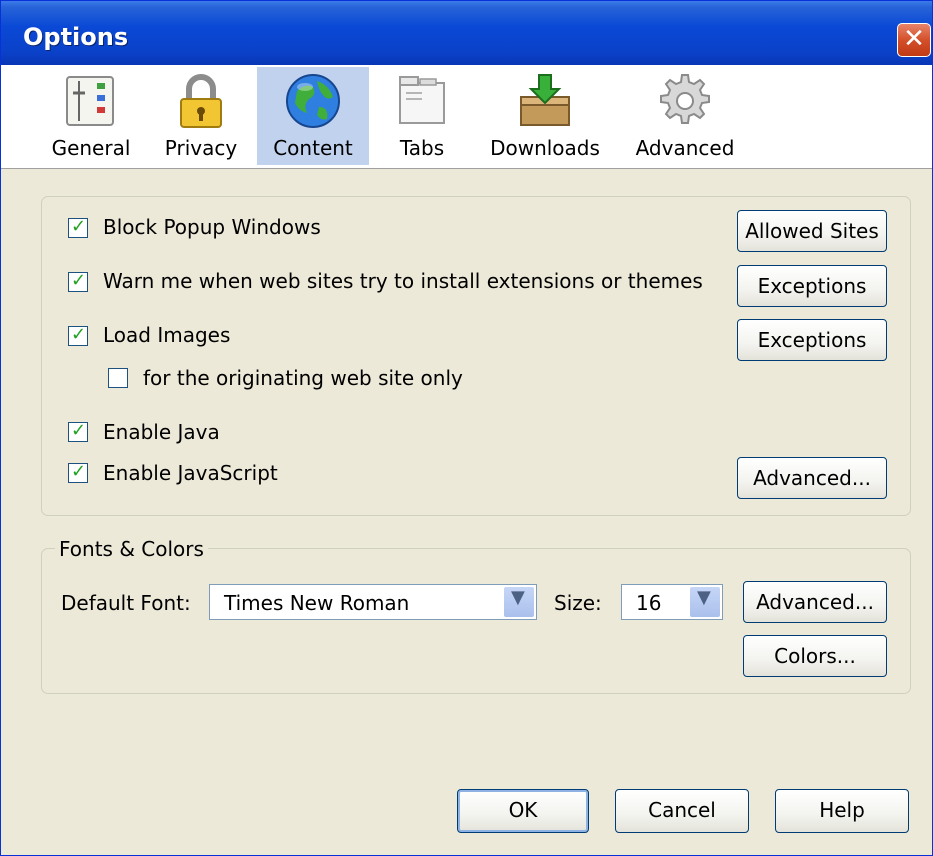 The width and height of the screenshot is (933, 856). What do you see at coordinates (545, 148) in the screenshot?
I see `tab-label: Downloads` at bounding box center [545, 148].